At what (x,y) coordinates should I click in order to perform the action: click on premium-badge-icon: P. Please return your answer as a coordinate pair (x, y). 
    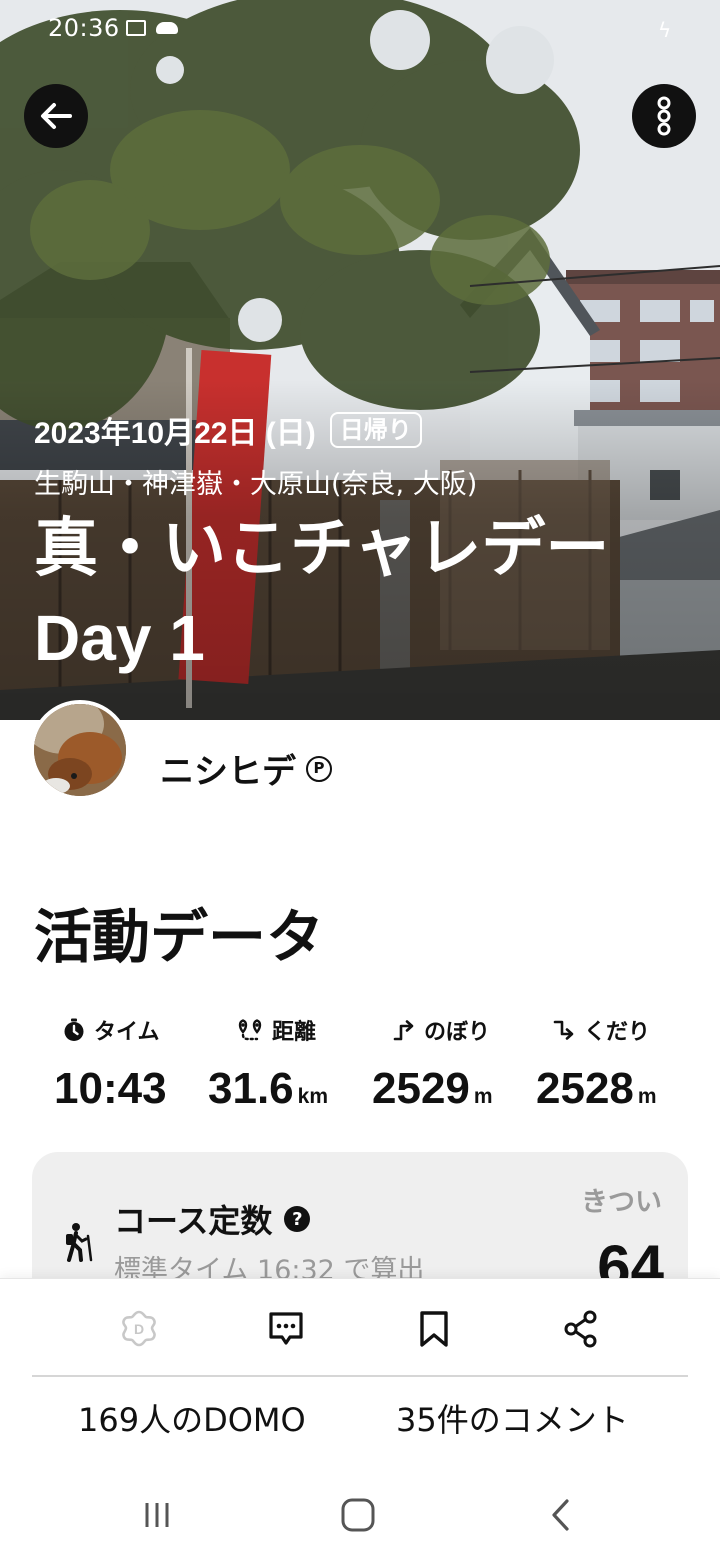
    Looking at the image, I should click on (319, 768).